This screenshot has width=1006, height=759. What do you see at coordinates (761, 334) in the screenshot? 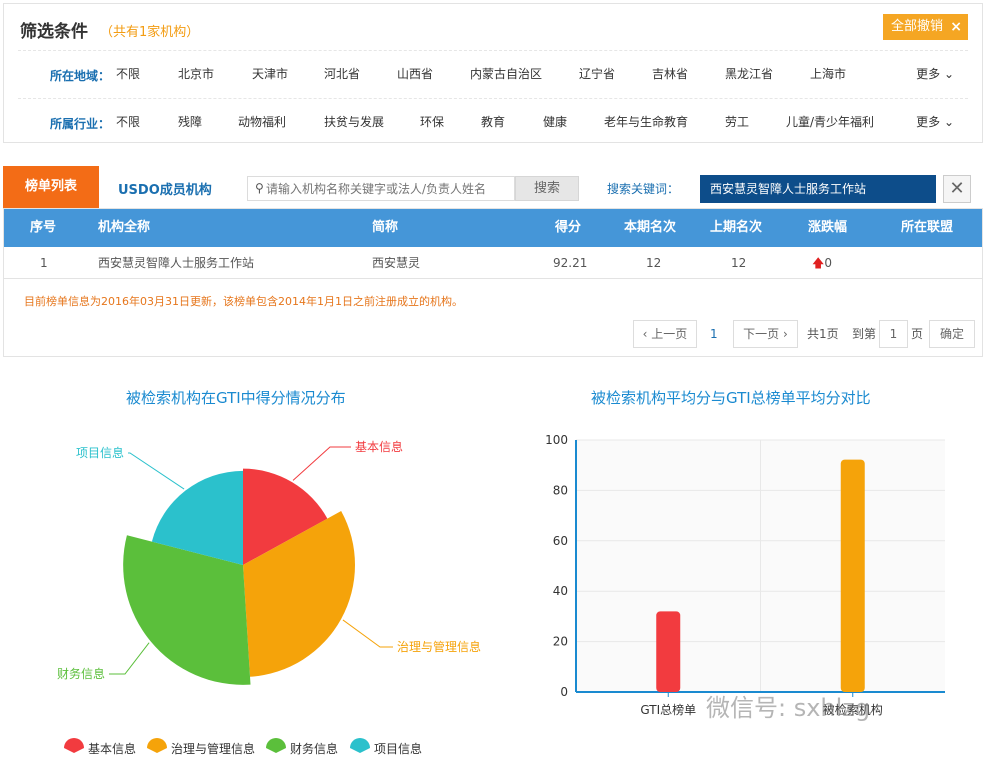
I see `next-label: 下一页` at bounding box center [761, 334].